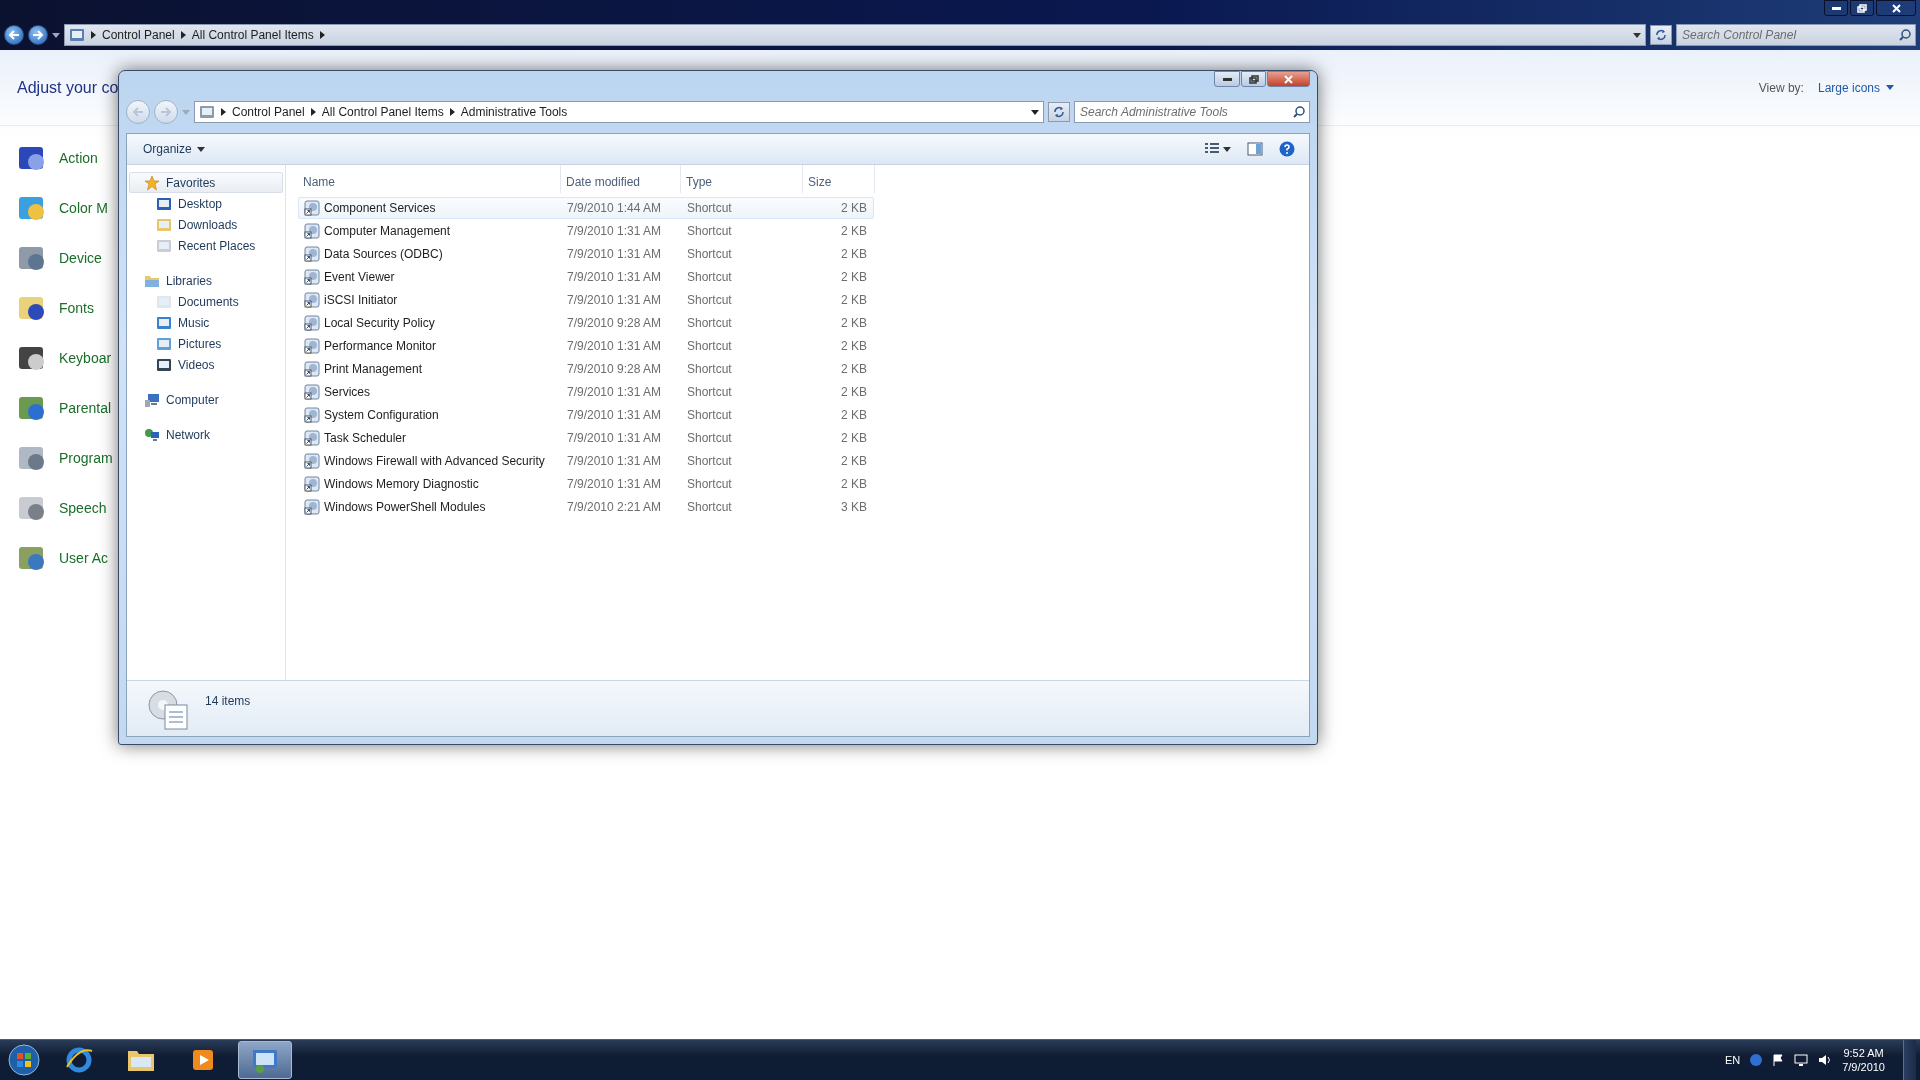 The width and height of the screenshot is (1920, 1080). Describe the element at coordinates (361, 300) in the screenshot. I see `file-name: iSCSI Initiator` at that location.